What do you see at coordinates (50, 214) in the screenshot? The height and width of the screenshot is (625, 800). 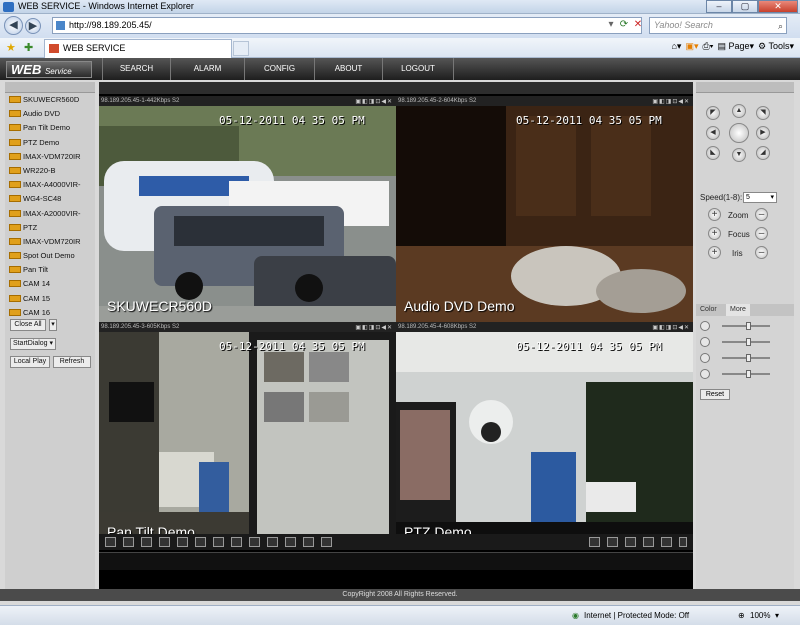 I see `device-item: IMAX-A2000VIR-` at bounding box center [50, 214].